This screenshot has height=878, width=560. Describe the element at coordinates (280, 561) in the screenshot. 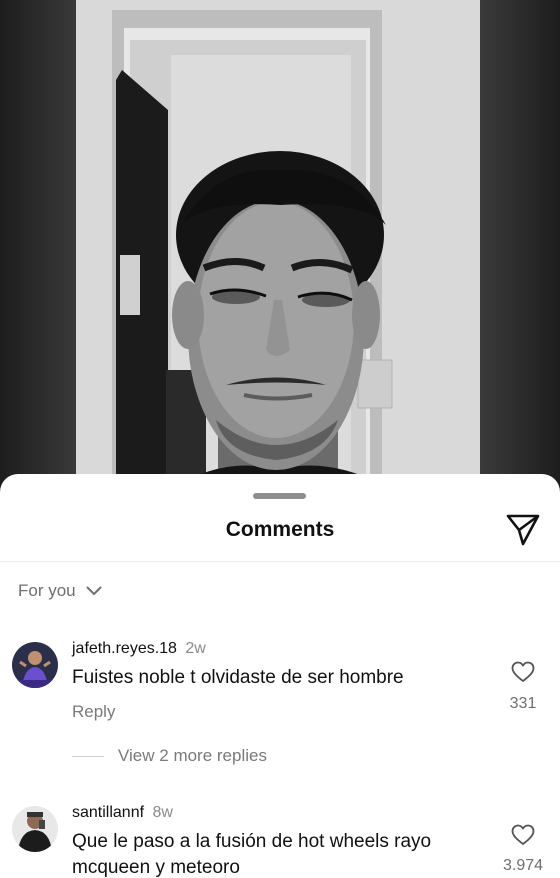

I see `header-divider` at that location.